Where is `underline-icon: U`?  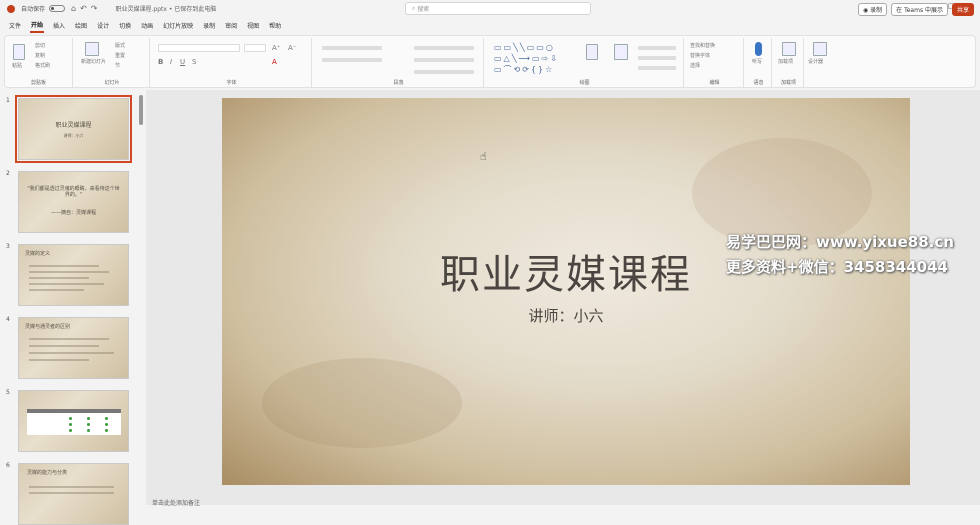
underline-icon: U is located at coordinates (182, 62).